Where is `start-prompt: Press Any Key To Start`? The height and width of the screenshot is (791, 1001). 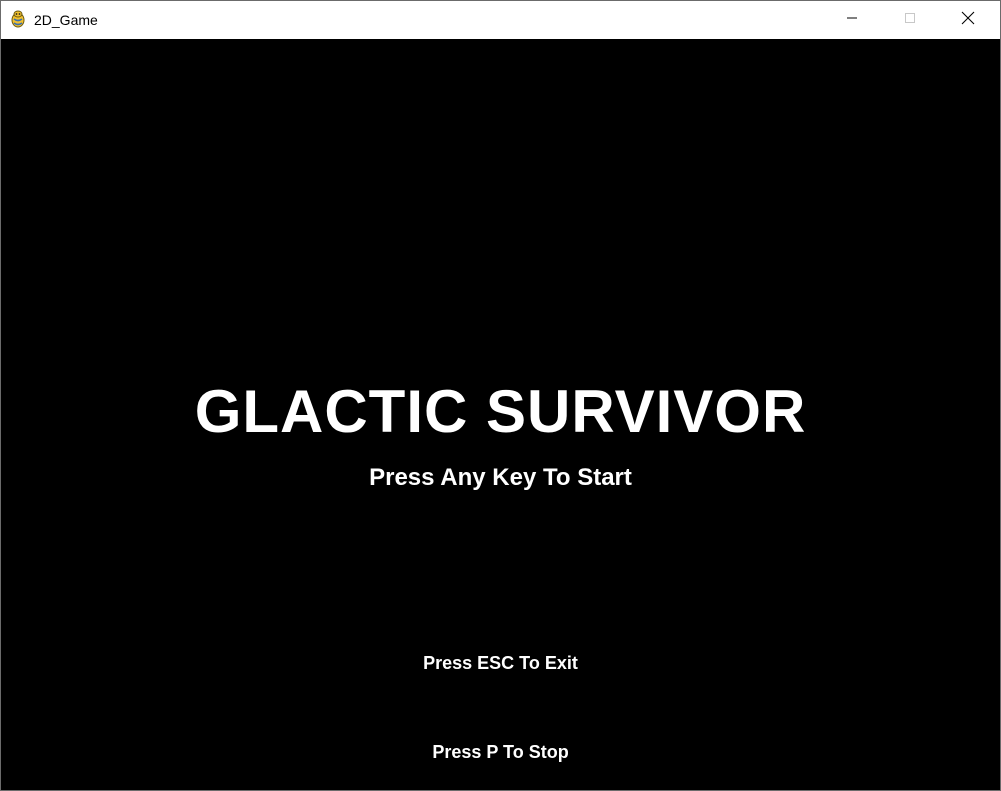
start-prompt: Press Any Key To Start is located at coordinates (500, 477).